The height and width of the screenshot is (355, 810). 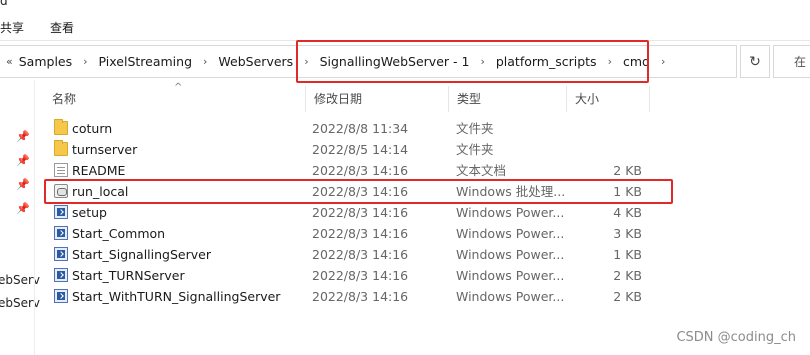 I want to click on overflow-chevrons-icon: «, so click(x=9, y=61).